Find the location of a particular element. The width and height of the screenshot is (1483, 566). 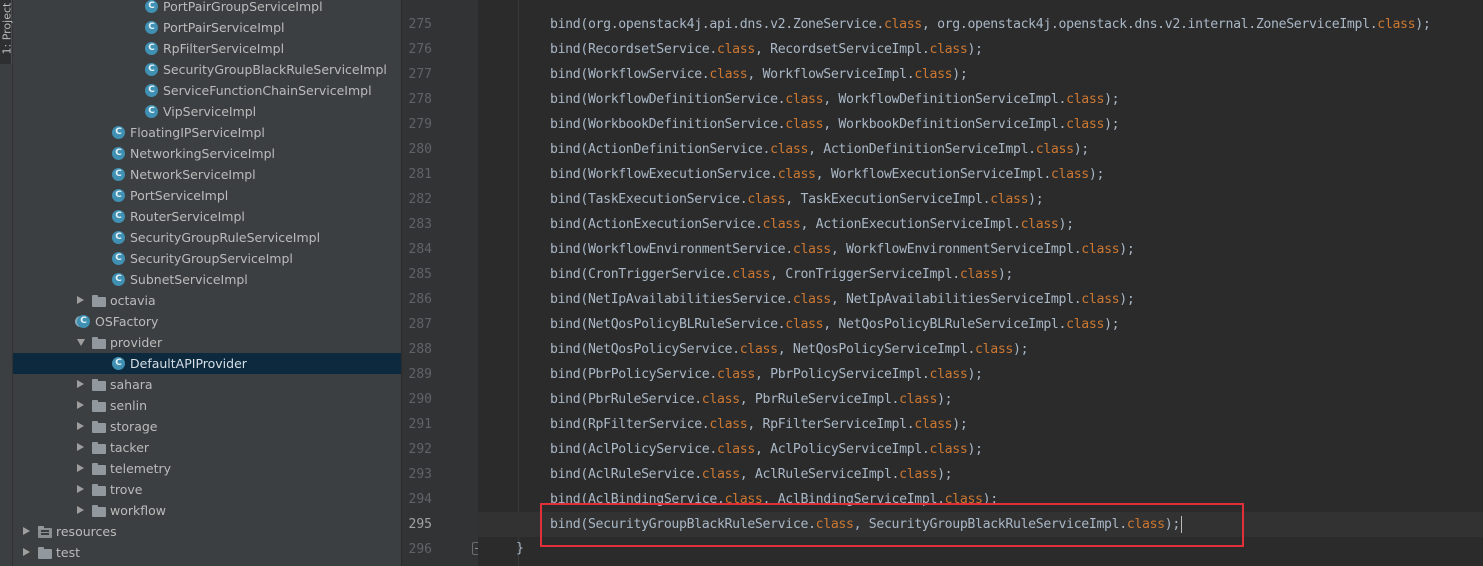

code-segment: , SecurityGroupBlackRuleServiceImpl. is located at coordinates (990, 524).